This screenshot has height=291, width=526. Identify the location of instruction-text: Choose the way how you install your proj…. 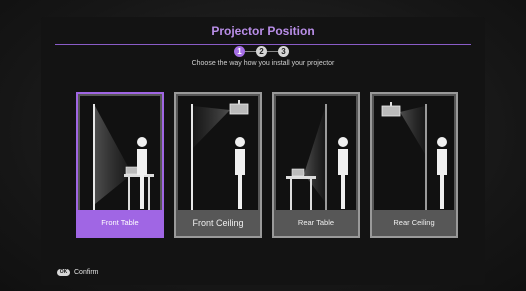
(263, 63).